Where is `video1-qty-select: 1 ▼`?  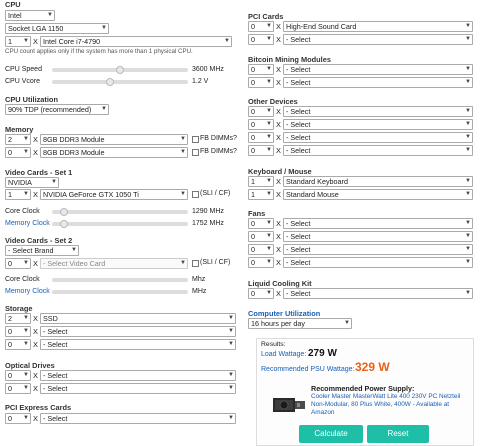
video1-qty-select: 1 ▼ is located at coordinates (18, 194).